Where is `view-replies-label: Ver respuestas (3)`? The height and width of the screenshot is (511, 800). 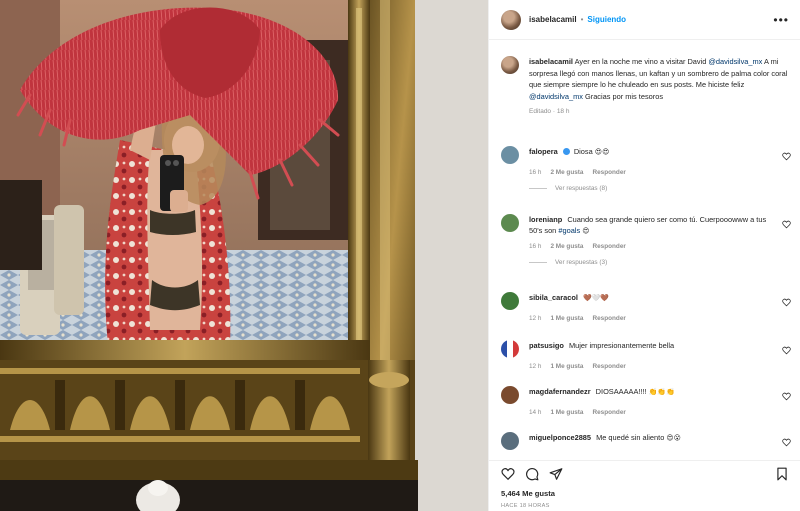
view-replies-label: Ver respuestas (3) is located at coordinates (581, 262).